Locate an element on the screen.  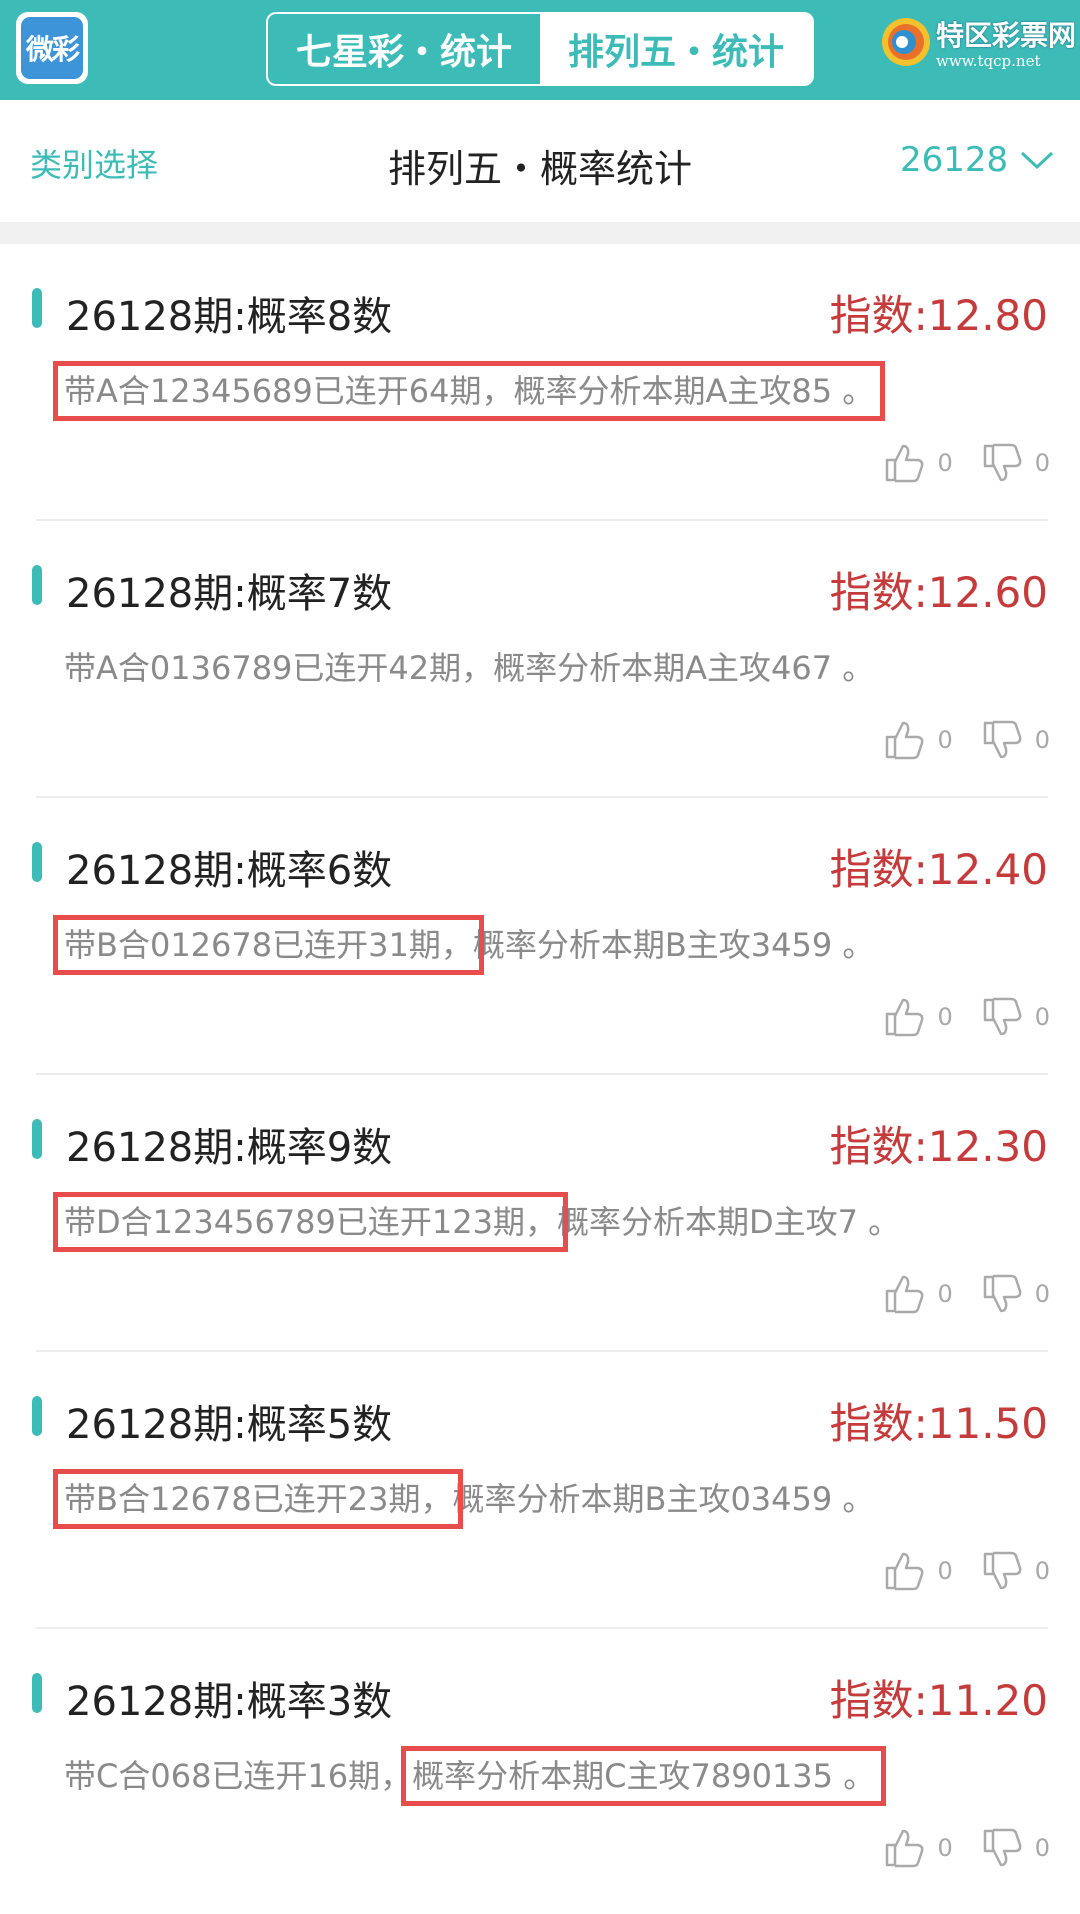
item-description: 带A合0136789已连开42期，概率分析本期A主攻467 。 is located at coordinates (469, 666).